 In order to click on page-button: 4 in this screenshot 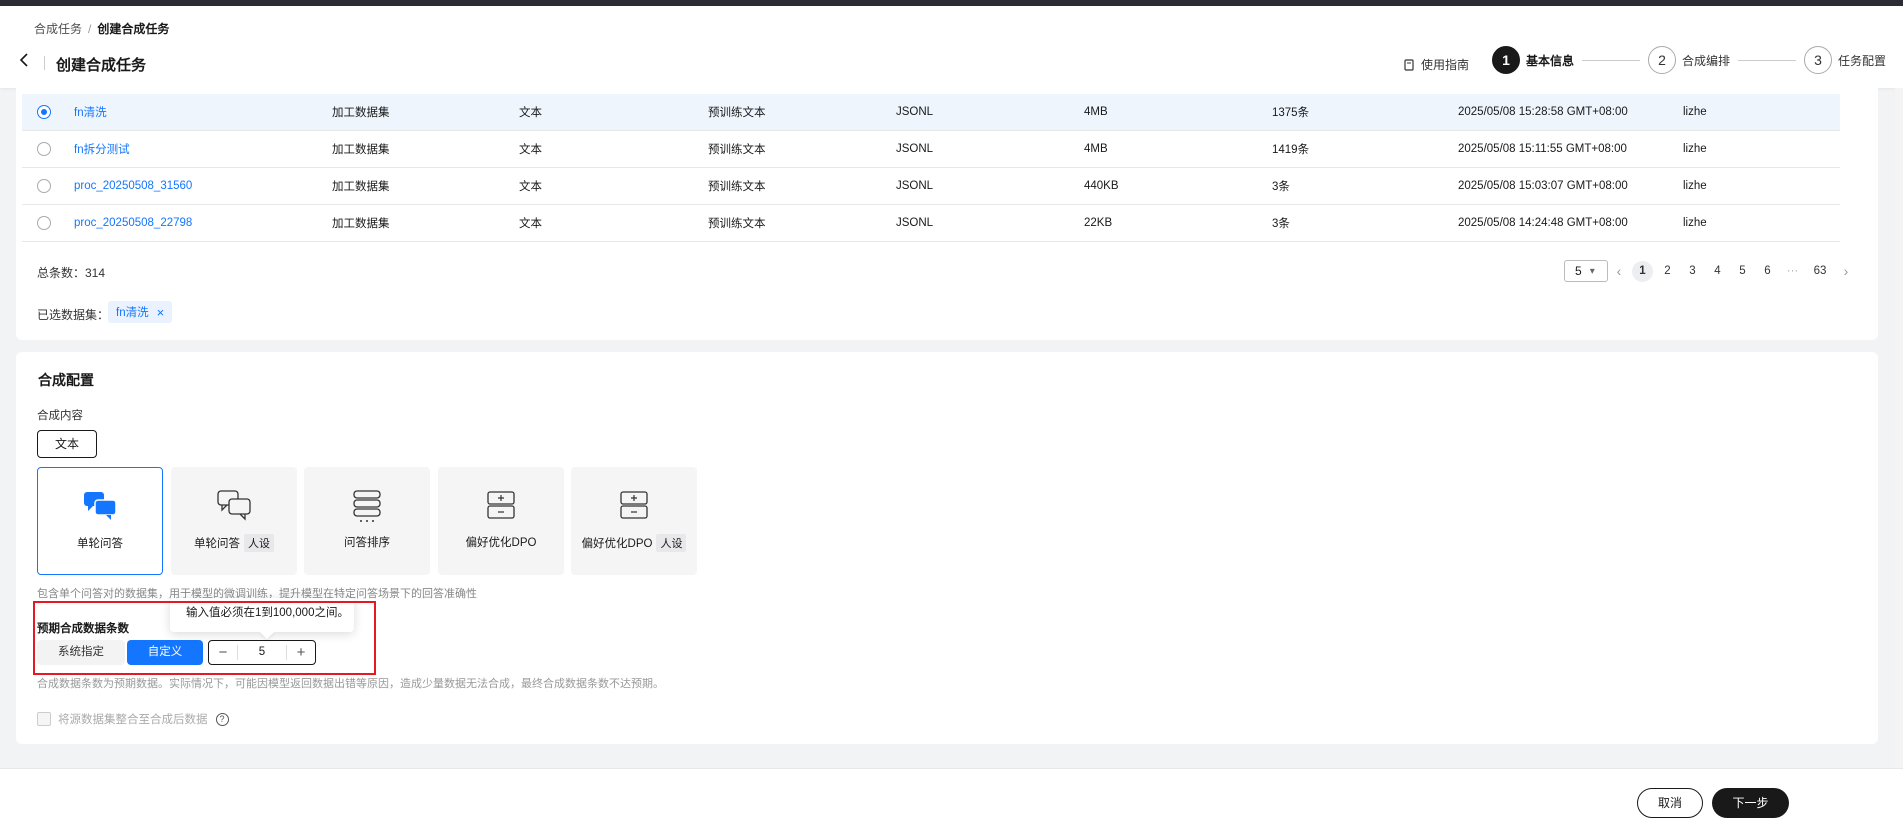, I will do `click(1717, 271)`.